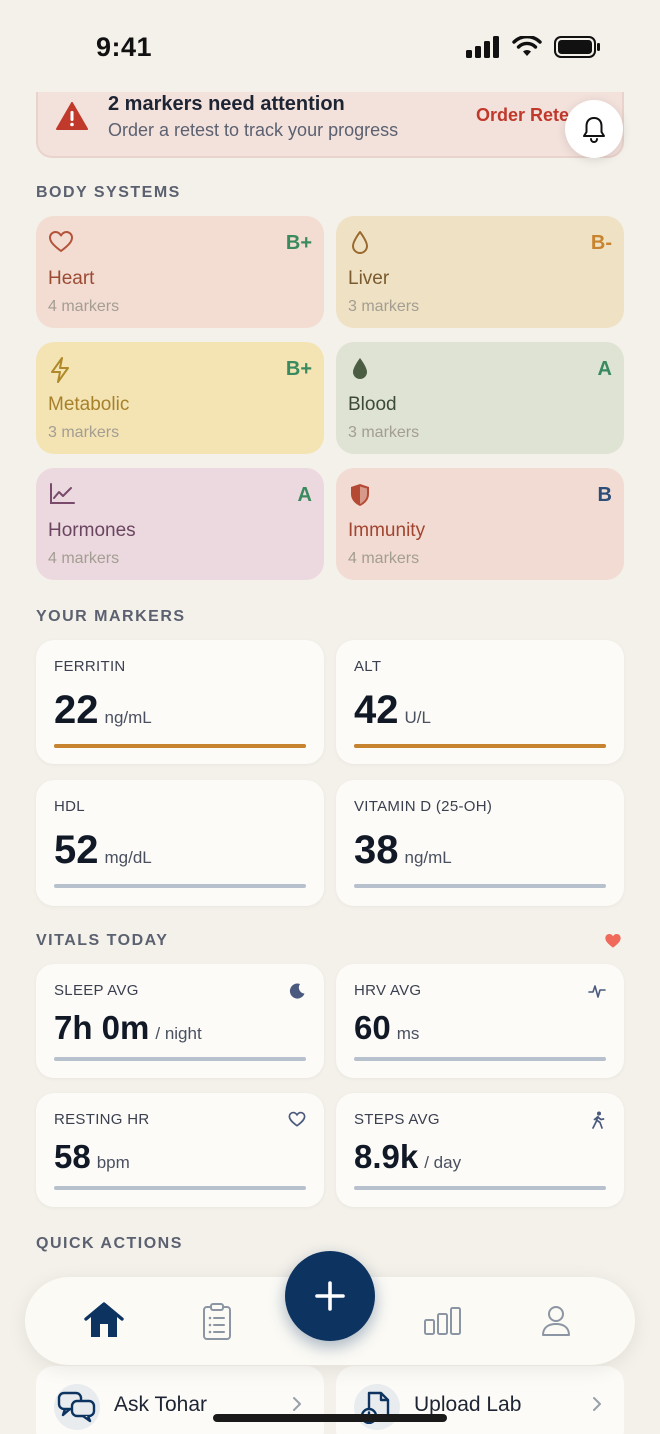  I want to click on vital-unit: bpm, so click(113, 1162).